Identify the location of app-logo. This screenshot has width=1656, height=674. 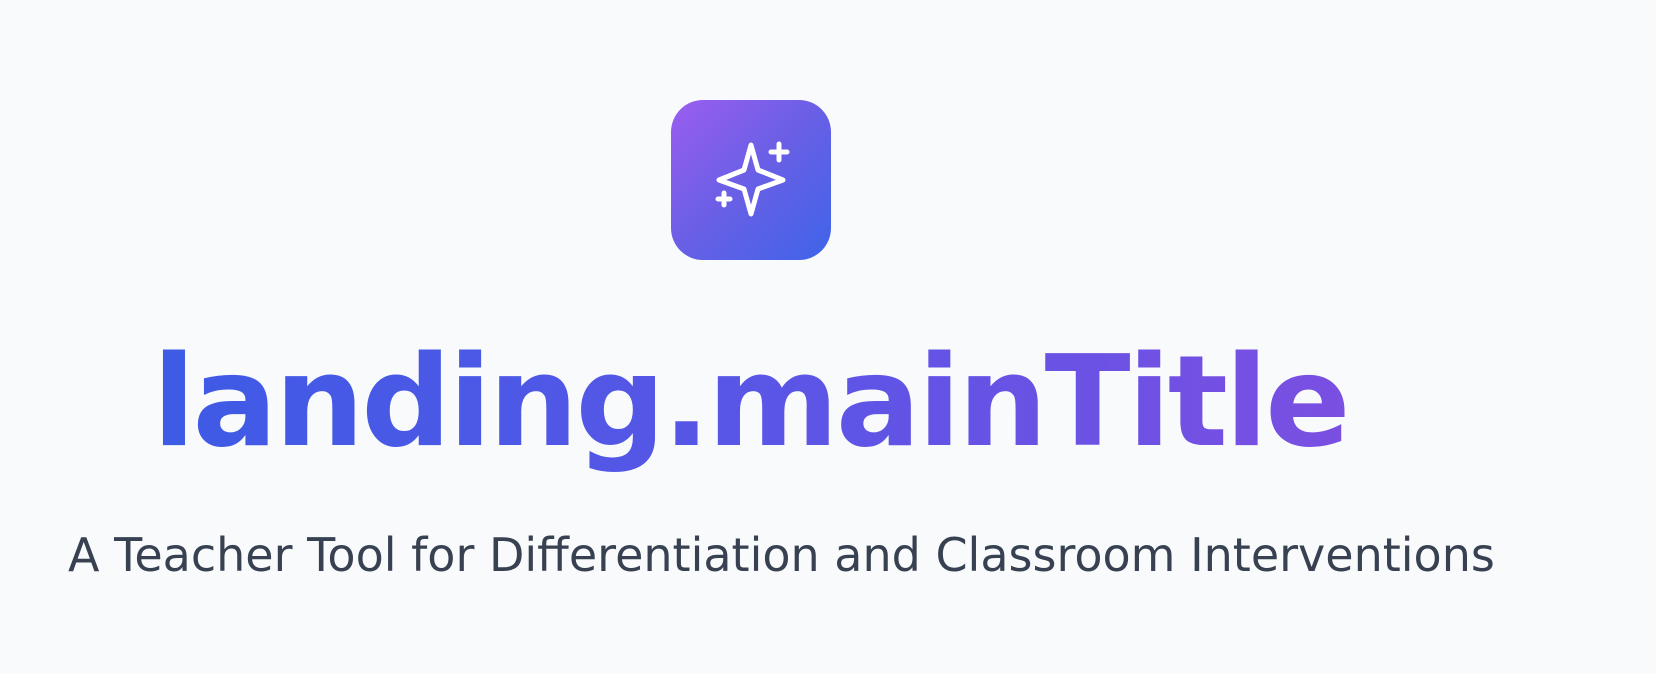
(751, 180).